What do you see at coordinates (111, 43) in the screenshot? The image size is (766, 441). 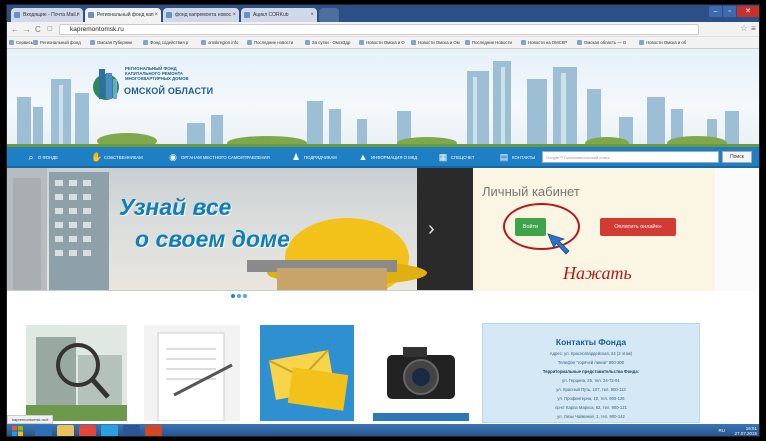 I see `bookmark-item: Омская Губернии` at bounding box center [111, 43].